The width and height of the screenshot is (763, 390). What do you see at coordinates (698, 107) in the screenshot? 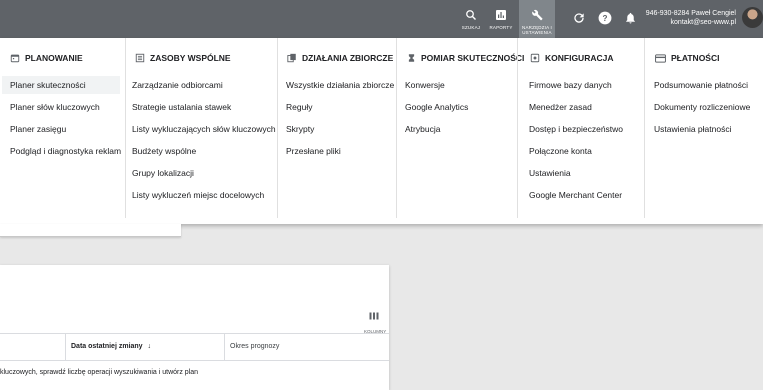
I see `menu-item: Dokumenty rozliczeniowe` at bounding box center [698, 107].